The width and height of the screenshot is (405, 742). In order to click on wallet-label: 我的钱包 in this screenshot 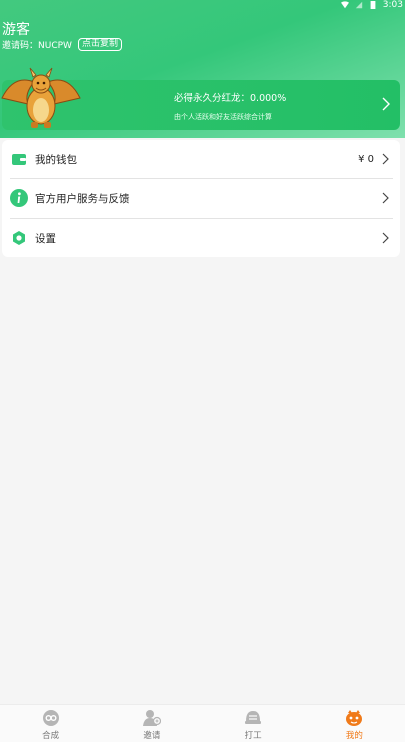, I will do `click(56, 159)`.